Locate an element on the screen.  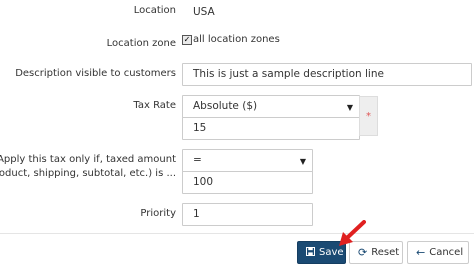
priority-label: Priority is located at coordinates (158, 213).